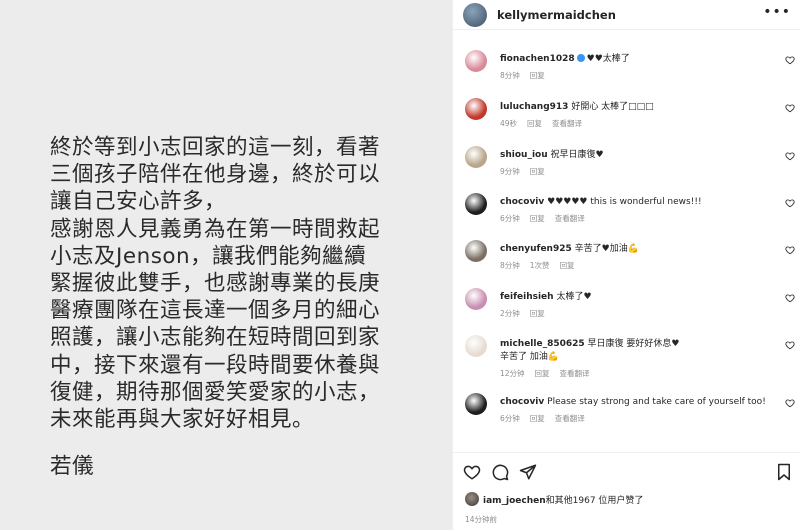 The image size is (800, 530). What do you see at coordinates (534, 107) in the screenshot?
I see `comment-username: luluchang913` at bounding box center [534, 107].